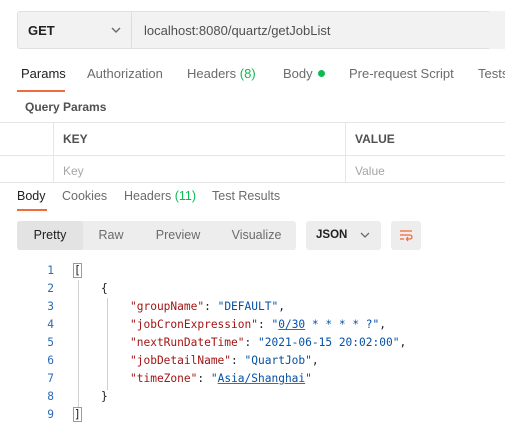 This screenshot has height=447, width=505. Describe the element at coordinates (256, 235) in the screenshot. I see `view-visualize-button: Visualize` at that location.